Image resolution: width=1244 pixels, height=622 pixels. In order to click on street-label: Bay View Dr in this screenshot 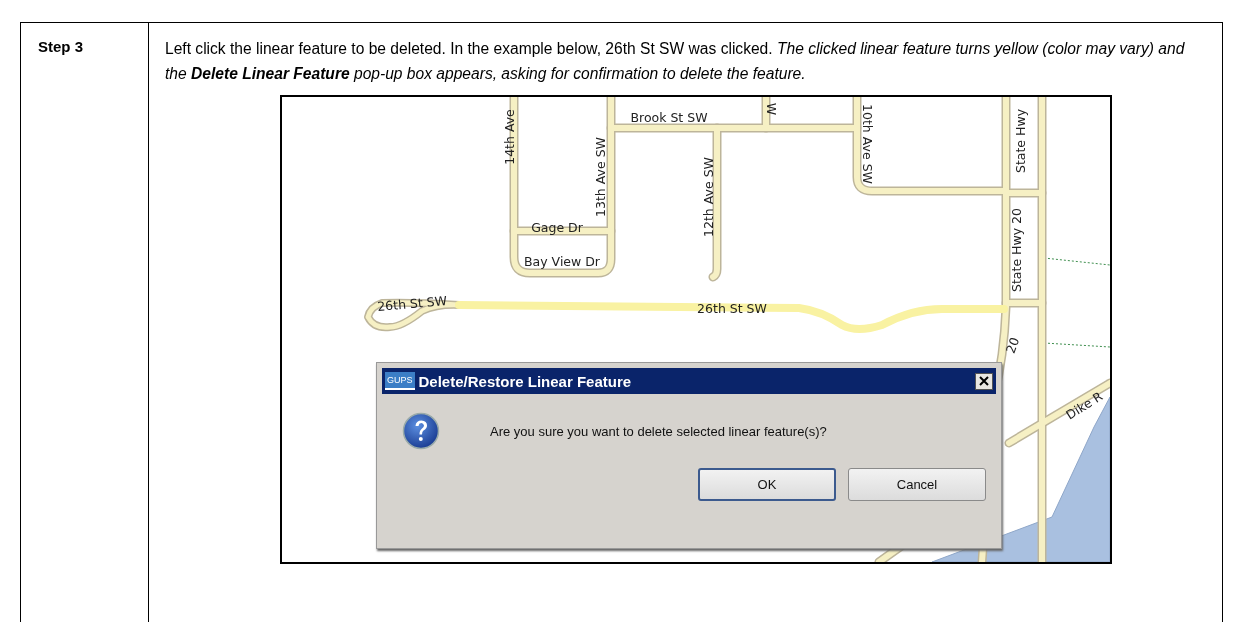, I will do `click(562, 261)`.